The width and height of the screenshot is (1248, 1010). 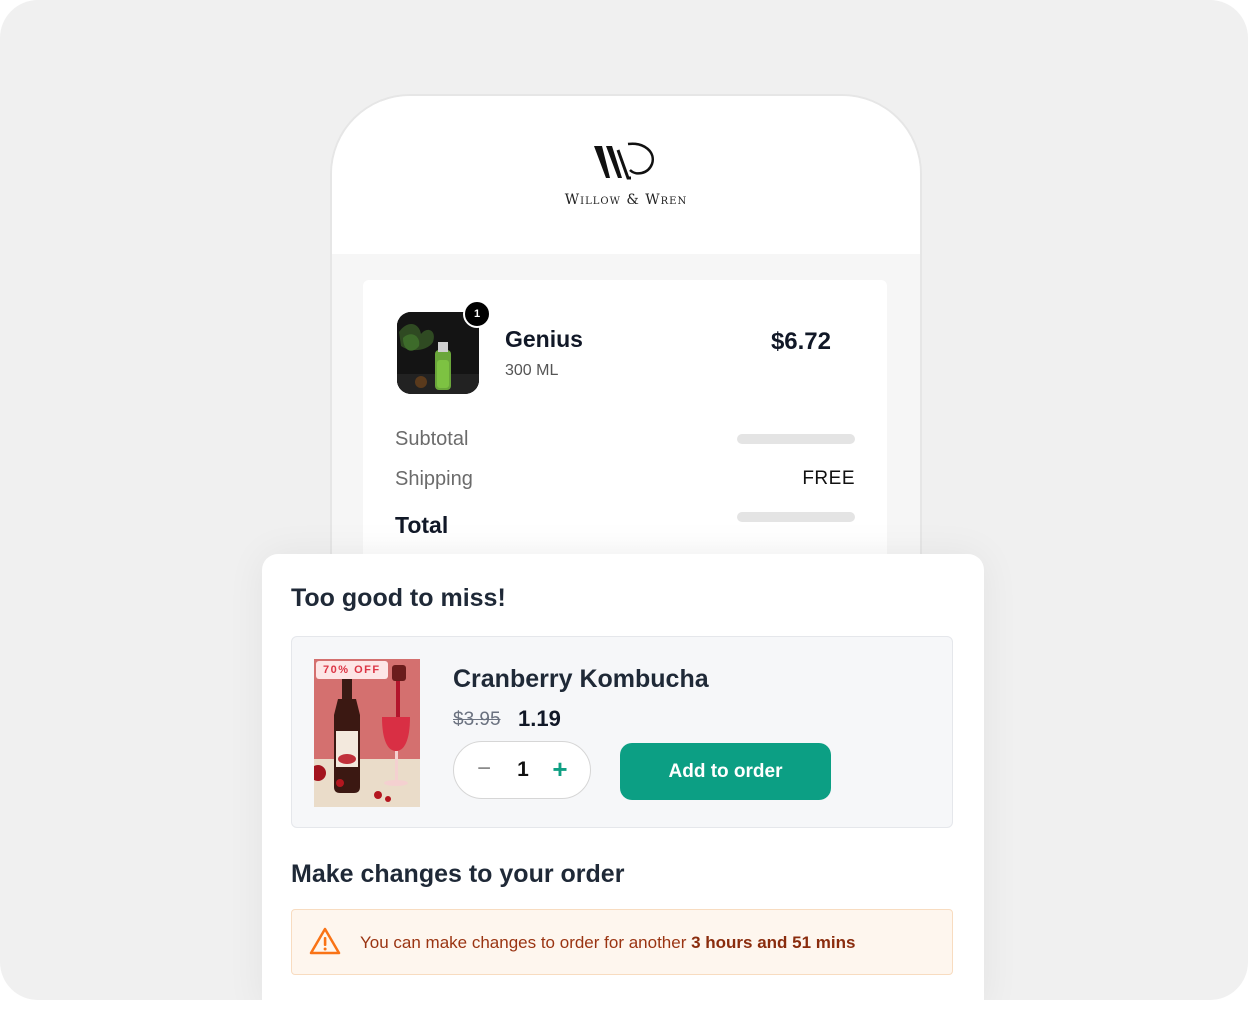 What do you see at coordinates (484, 769) in the screenshot?
I see `decrease-quantity-button: −` at bounding box center [484, 769].